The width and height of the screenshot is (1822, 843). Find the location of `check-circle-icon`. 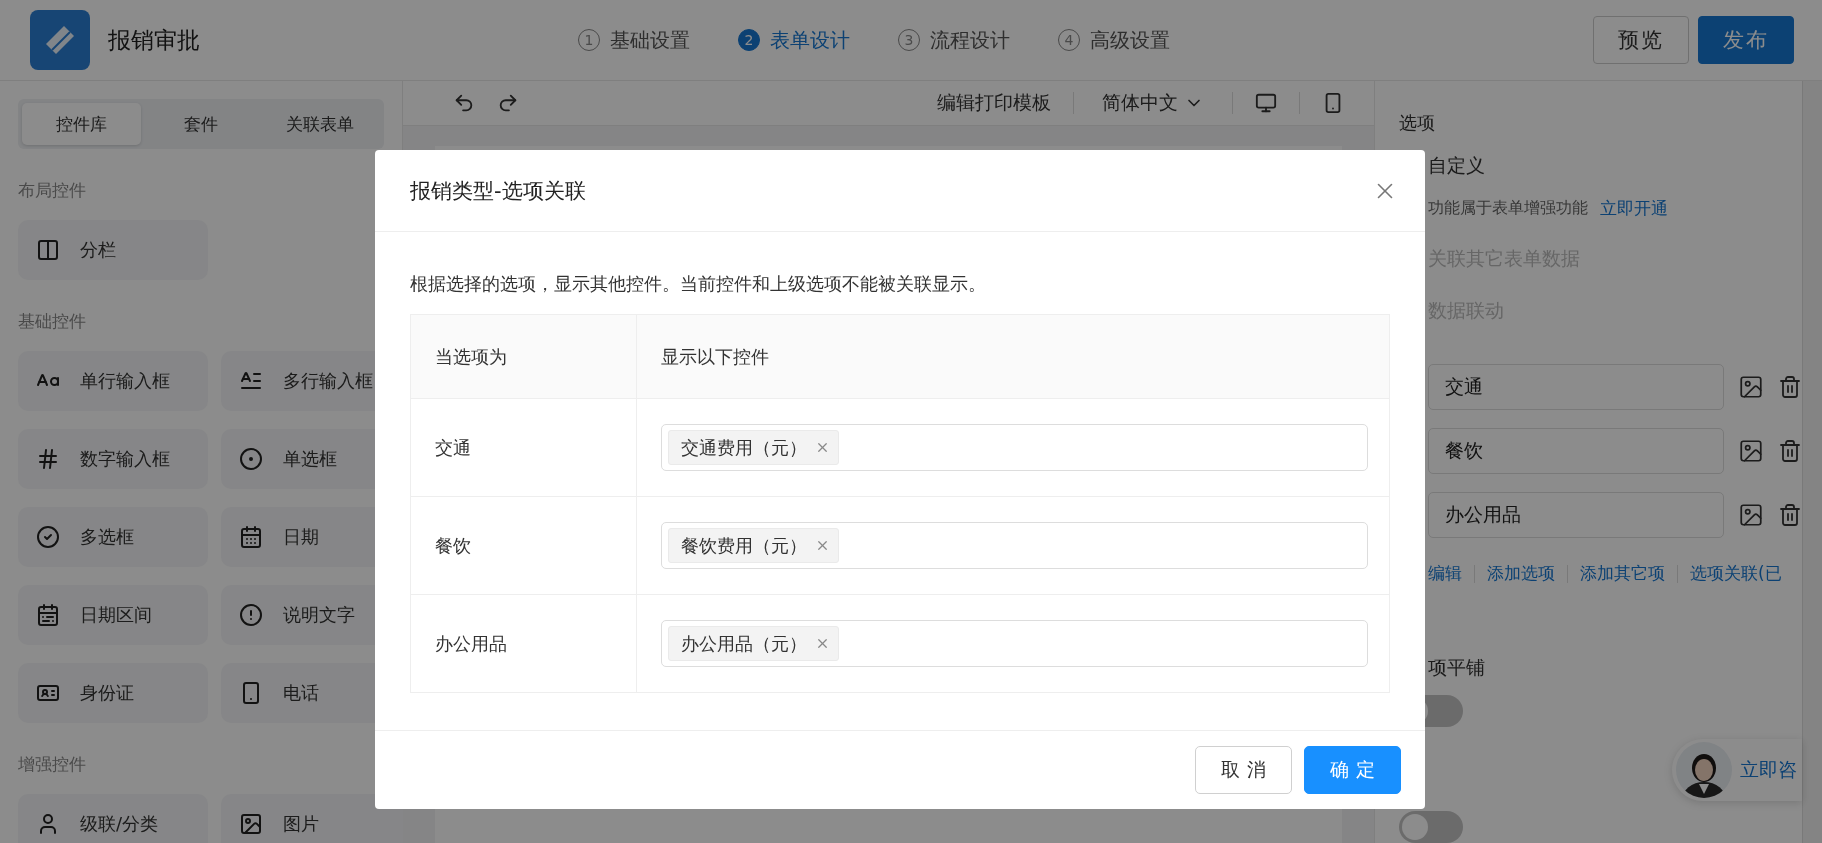

check-circle-icon is located at coordinates (48, 537).